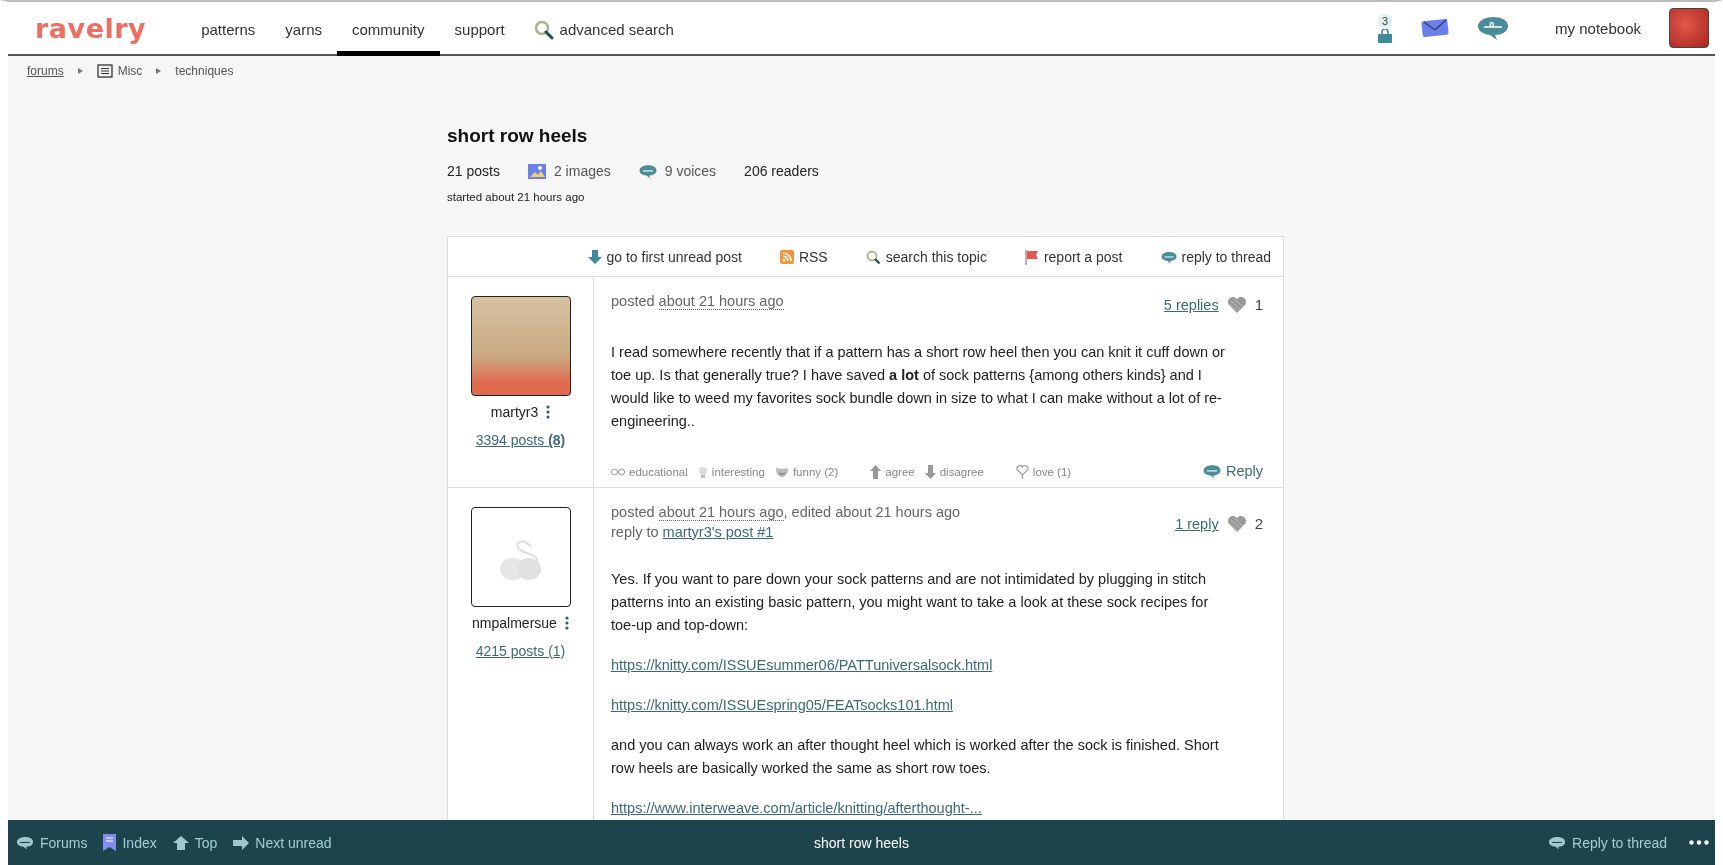 This screenshot has height=865, width=1723. What do you see at coordinates (1073, 257) in the screenshot?
I see `thread-action-link: report a post` at bounding box center [1073, 257].